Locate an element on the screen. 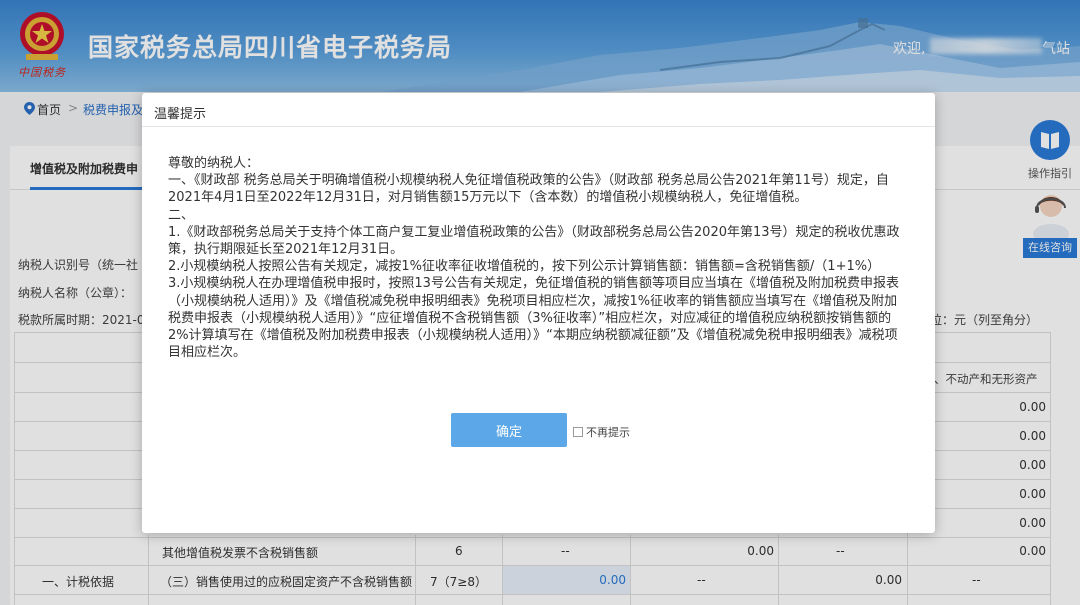 The width and height of the screenshot is (1080, 605). dont-show-again-label: 不再提示 is located at coordinates (608, 432).